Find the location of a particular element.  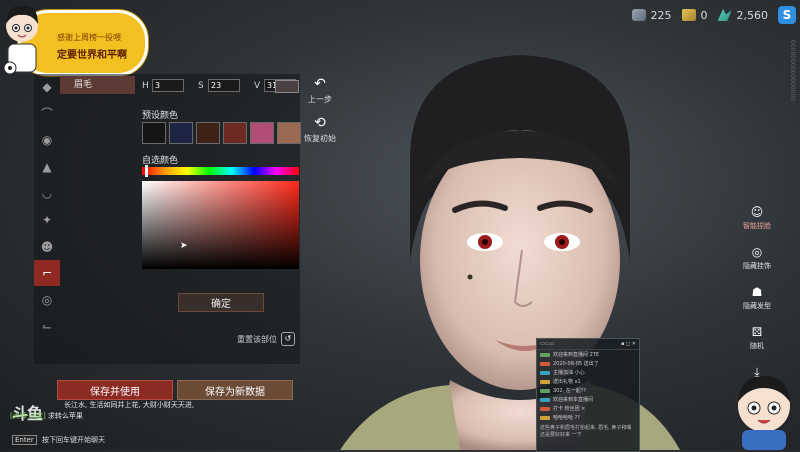

eye-makeup-icon: ◎ is located at coordinates (47, 300).